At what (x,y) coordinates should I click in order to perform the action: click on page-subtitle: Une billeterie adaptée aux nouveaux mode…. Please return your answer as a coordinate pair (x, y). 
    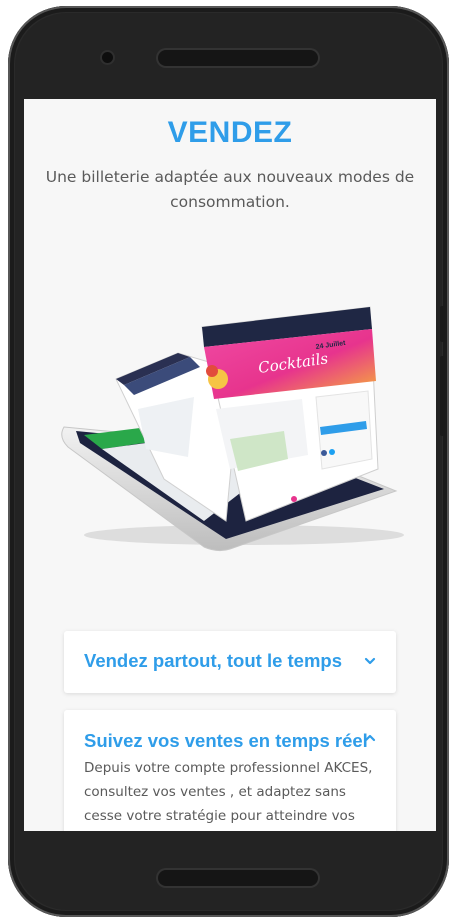
    Looking at the image, I should click on (230, 189).